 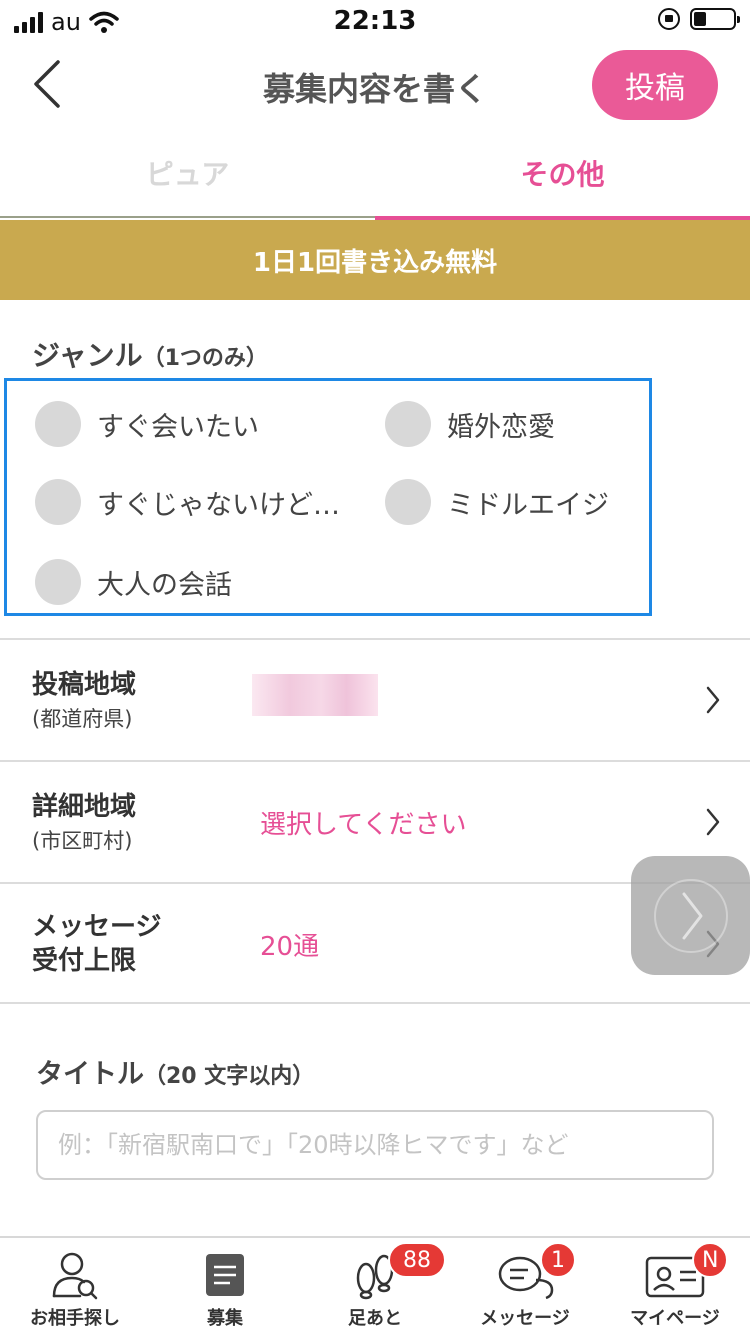 I want to click on genre-option-middle-age: ミドルエイジ, so click(x=497, y=502).